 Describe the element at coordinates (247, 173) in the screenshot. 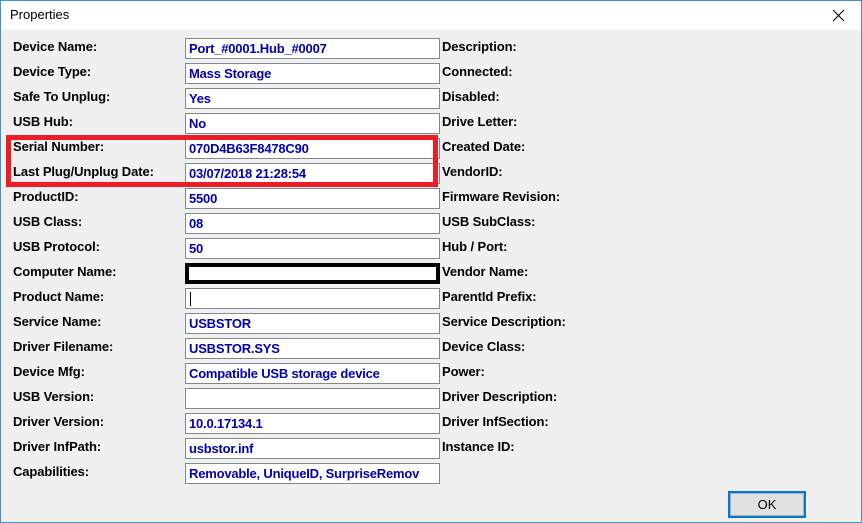

I see `value-last-plug-unplug-date: 03/07/2018 21:28:54` at that location.